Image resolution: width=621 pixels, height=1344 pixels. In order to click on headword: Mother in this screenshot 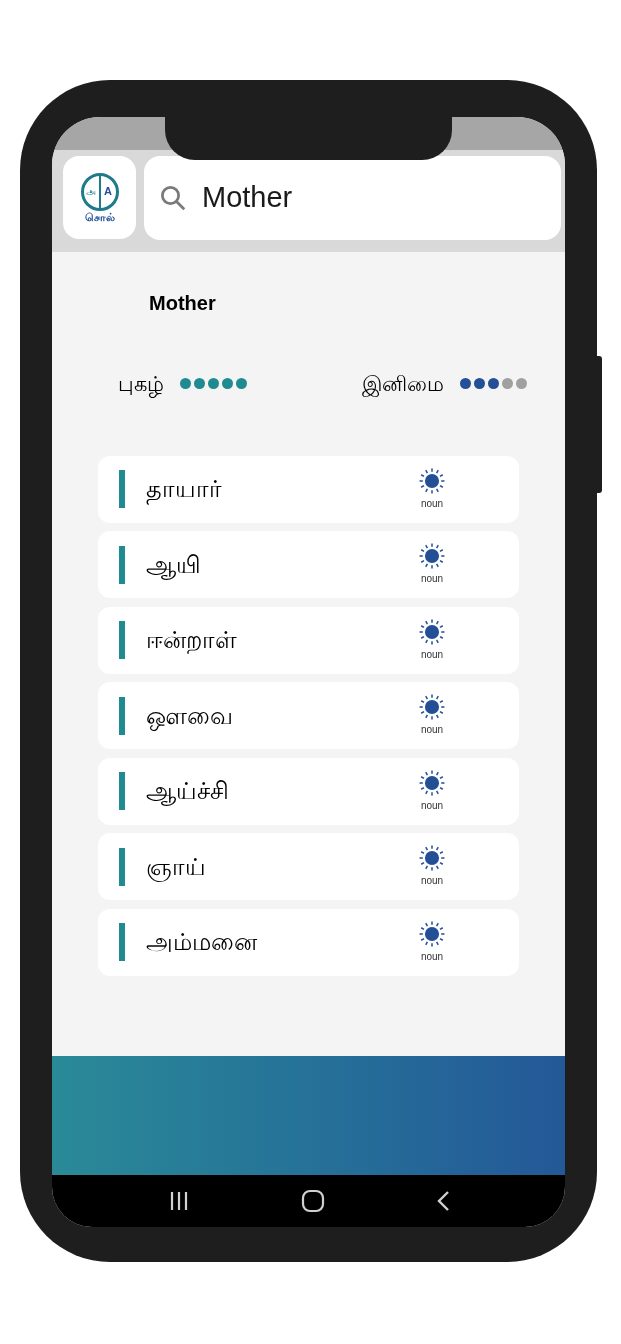, I will do `click(182, 303)`.